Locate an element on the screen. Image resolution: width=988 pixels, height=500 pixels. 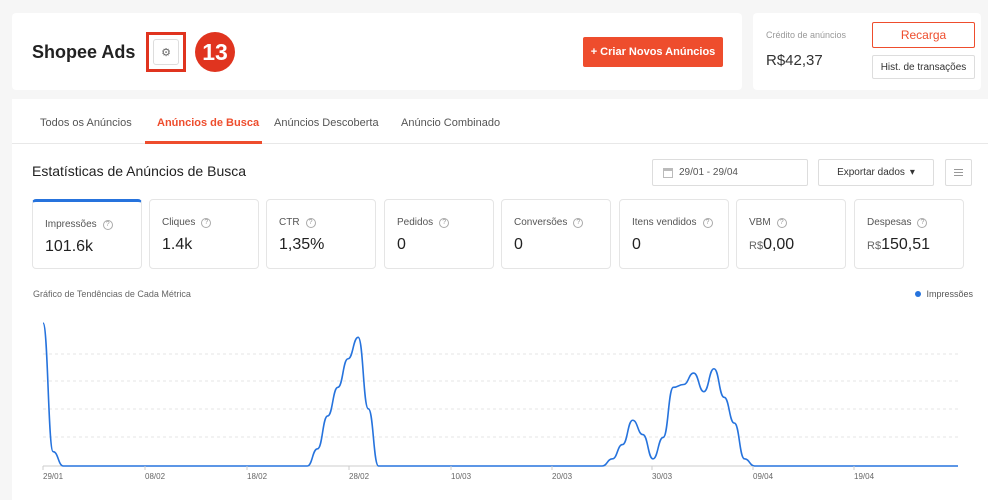
recharge-button: Recarga is located at coordinates (923, 35).